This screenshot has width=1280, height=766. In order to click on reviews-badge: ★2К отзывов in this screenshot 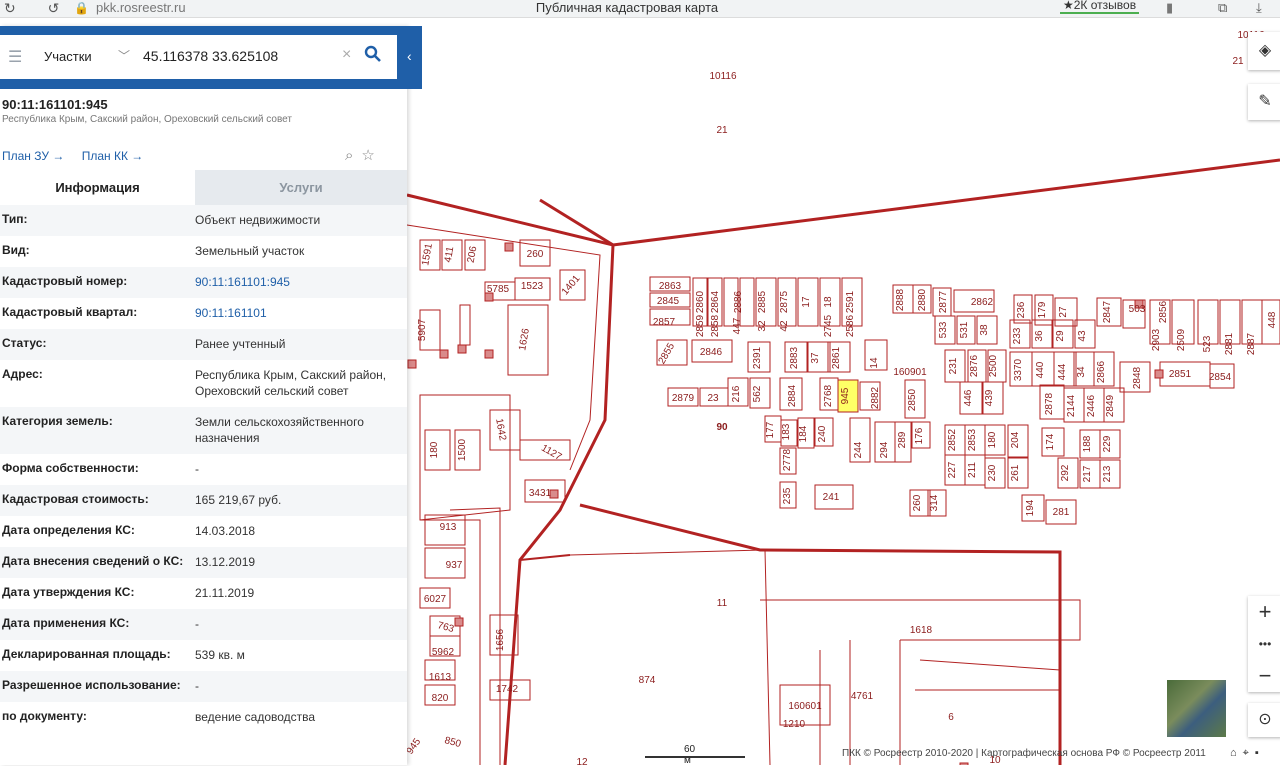, I will do `click(1100, 7)`.